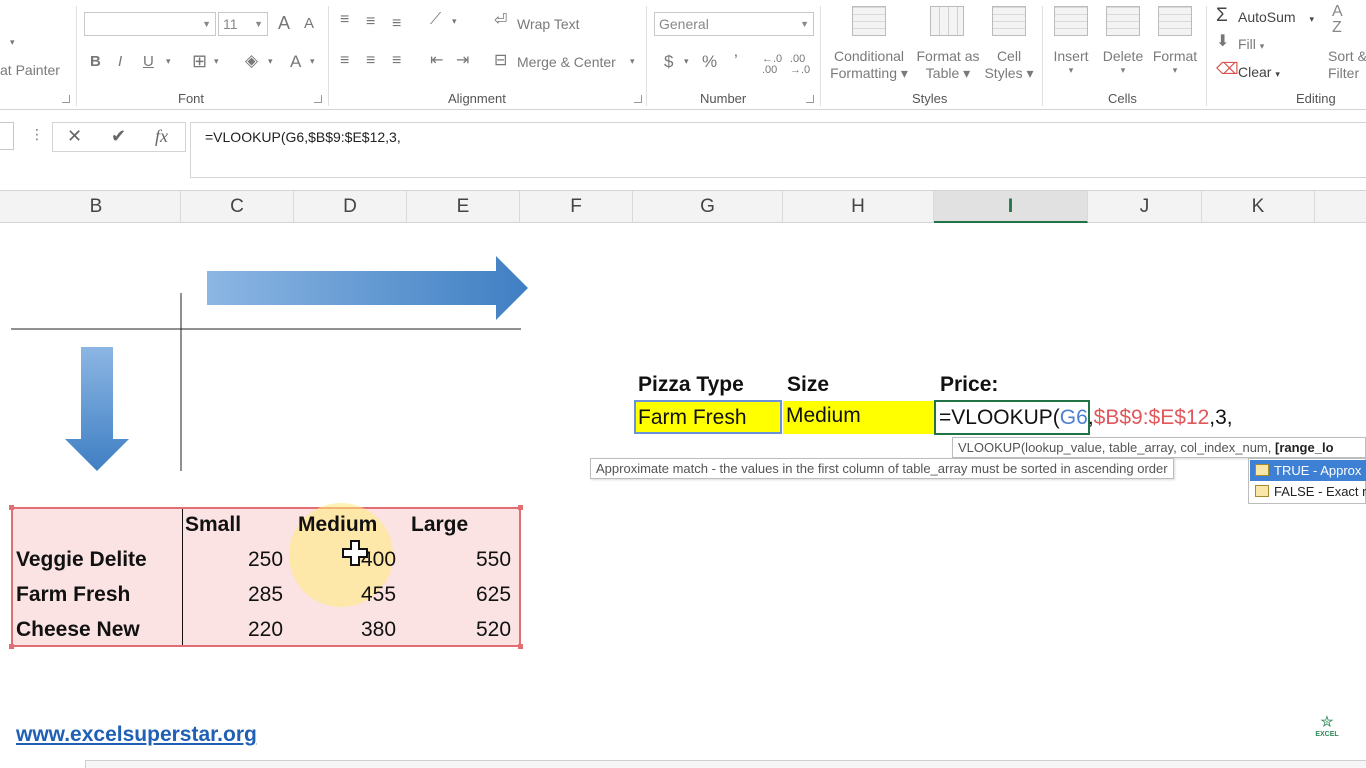  I want to click on sort-filter-icon: AZ, so click(1337, 20).